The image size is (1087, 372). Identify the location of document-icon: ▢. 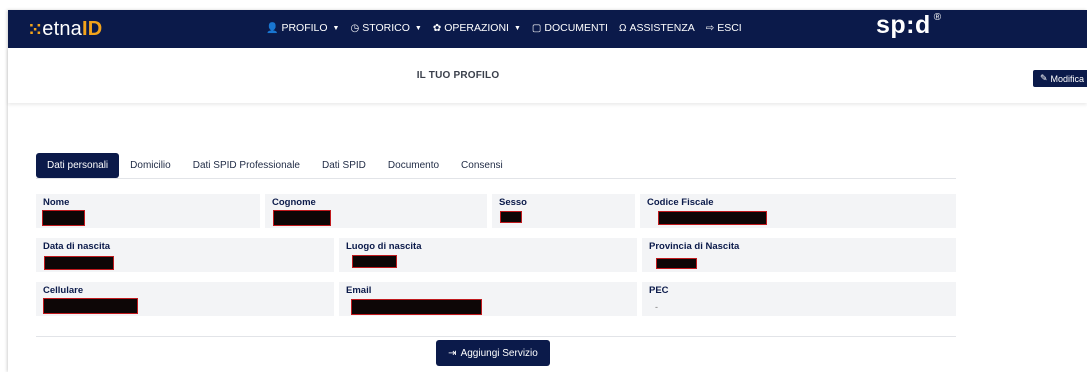
(536, 28).